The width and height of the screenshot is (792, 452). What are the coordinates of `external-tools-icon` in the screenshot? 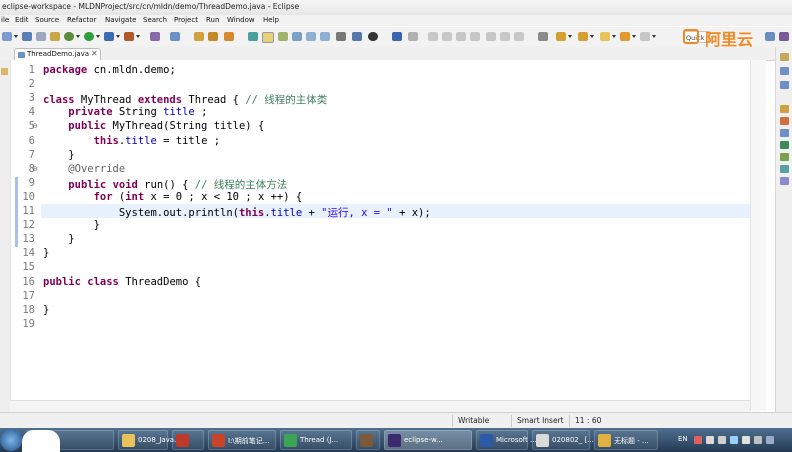 It's located at (109, 36).